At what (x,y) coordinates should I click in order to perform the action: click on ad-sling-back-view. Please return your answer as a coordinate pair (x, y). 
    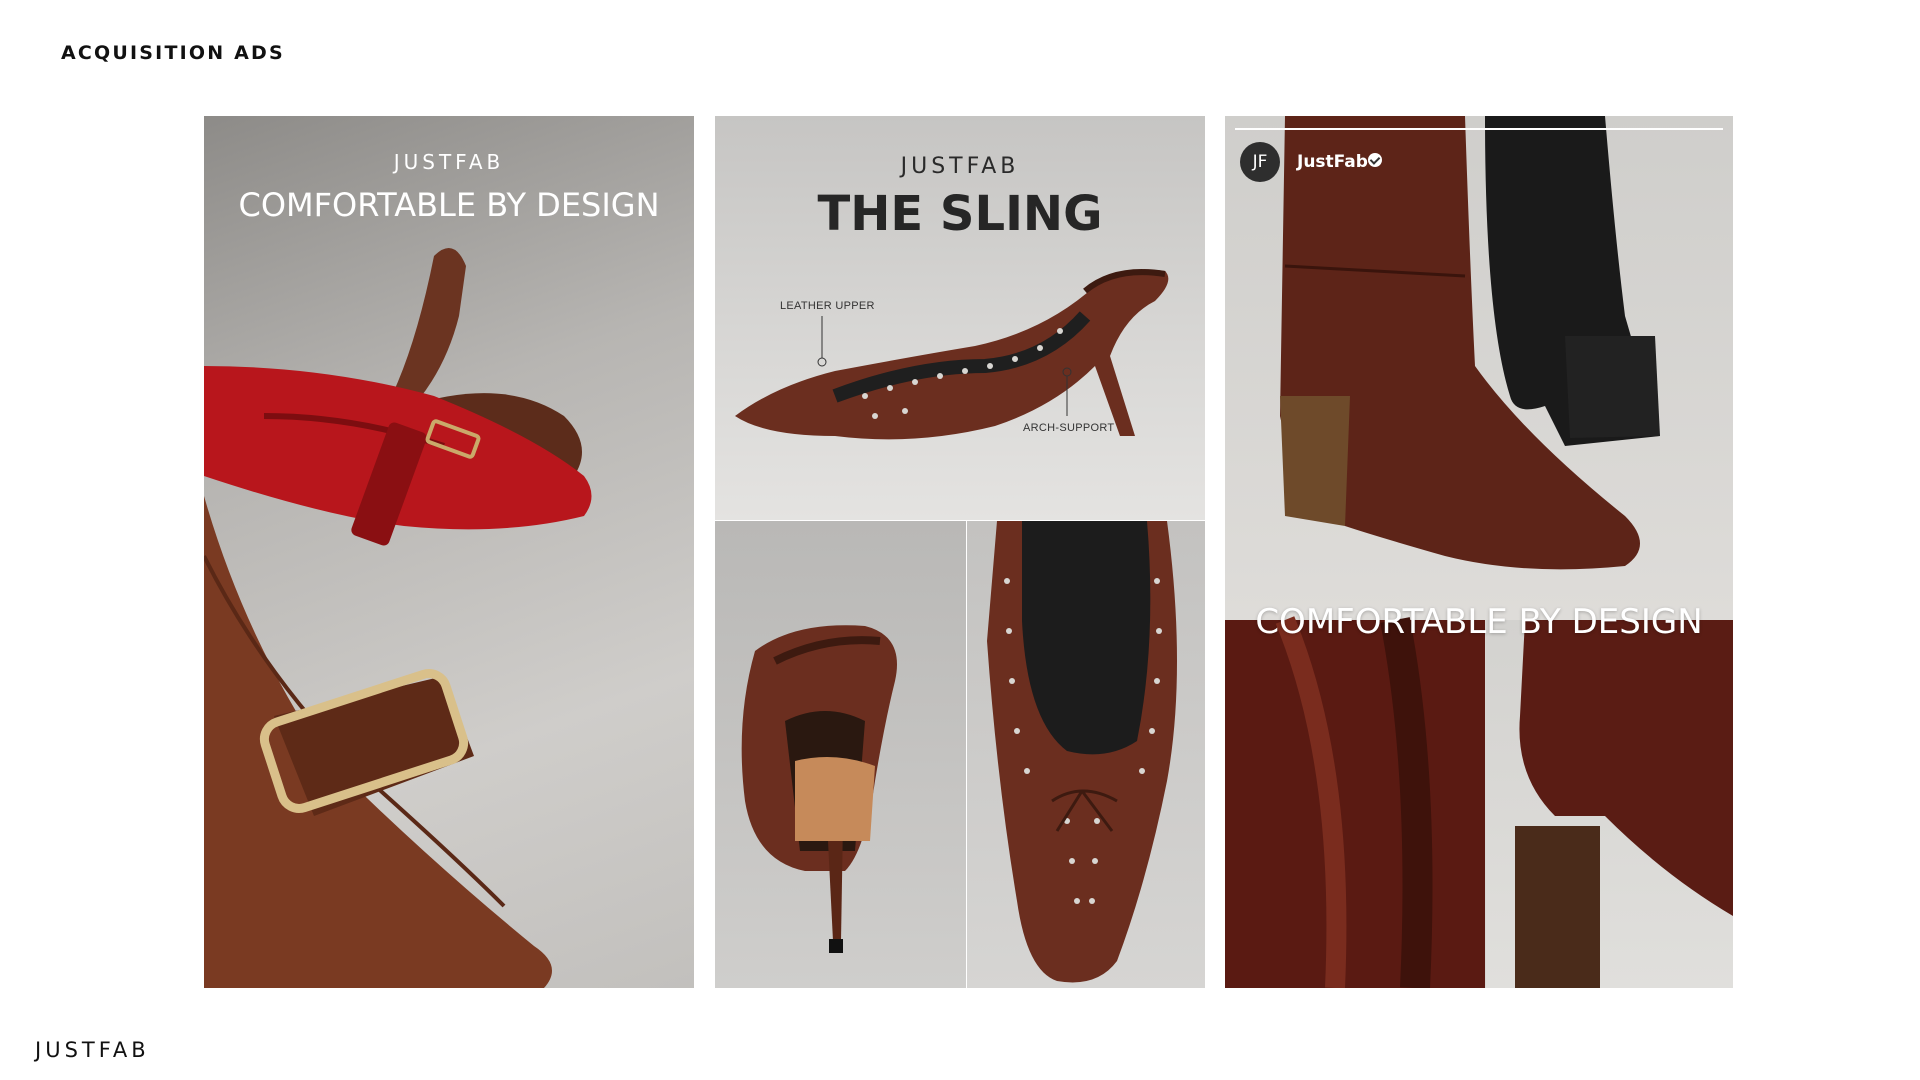
    Looking at the image, I should click on (840, 754).